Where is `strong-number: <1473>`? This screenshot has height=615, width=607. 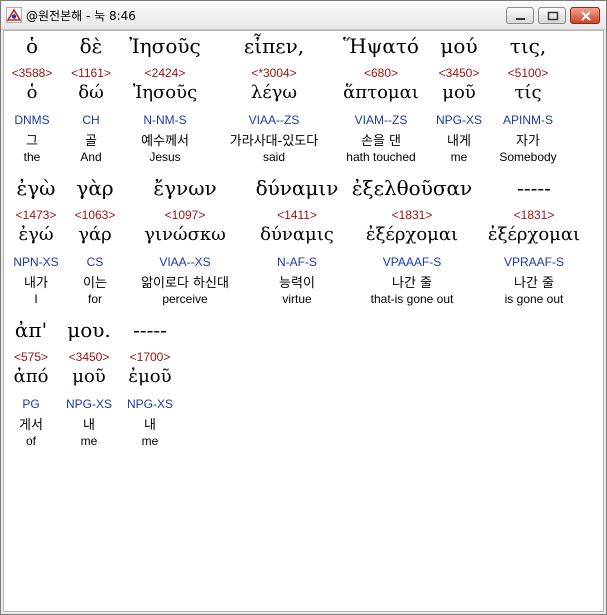
strong-number: <1473> is located at coordinates (36, 215).